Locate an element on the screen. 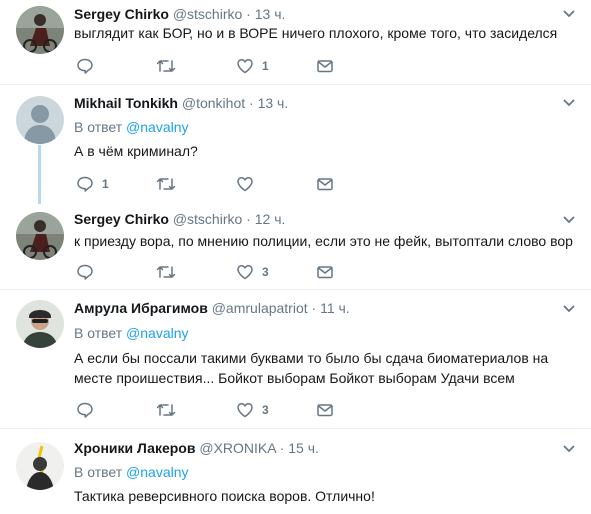  tweet-text: А в чём криминал? is located at coordinates (136, 151).